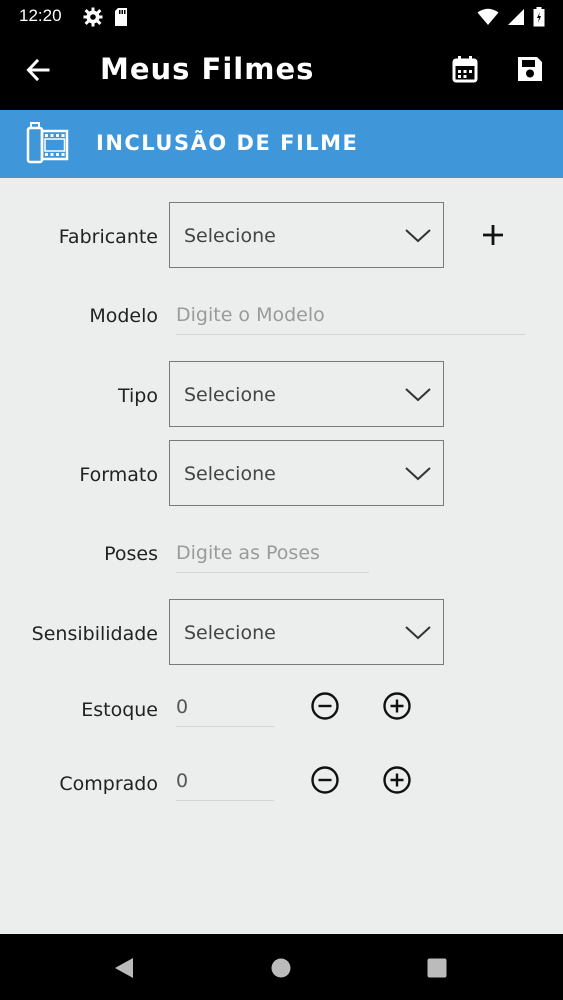 Image resolution: width=563 pixels, height=1000 pixels. Describe the element at coordinates (94, 634) in the screenshot. I see `sensibilidade-label: Sensibilidade` at that location.